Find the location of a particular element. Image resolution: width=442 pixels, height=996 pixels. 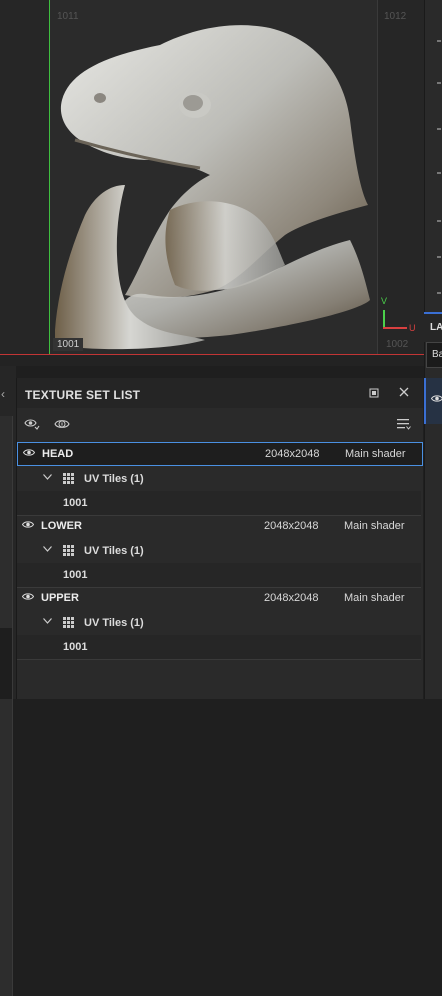

layer-row is located at coordinates (433, 401).